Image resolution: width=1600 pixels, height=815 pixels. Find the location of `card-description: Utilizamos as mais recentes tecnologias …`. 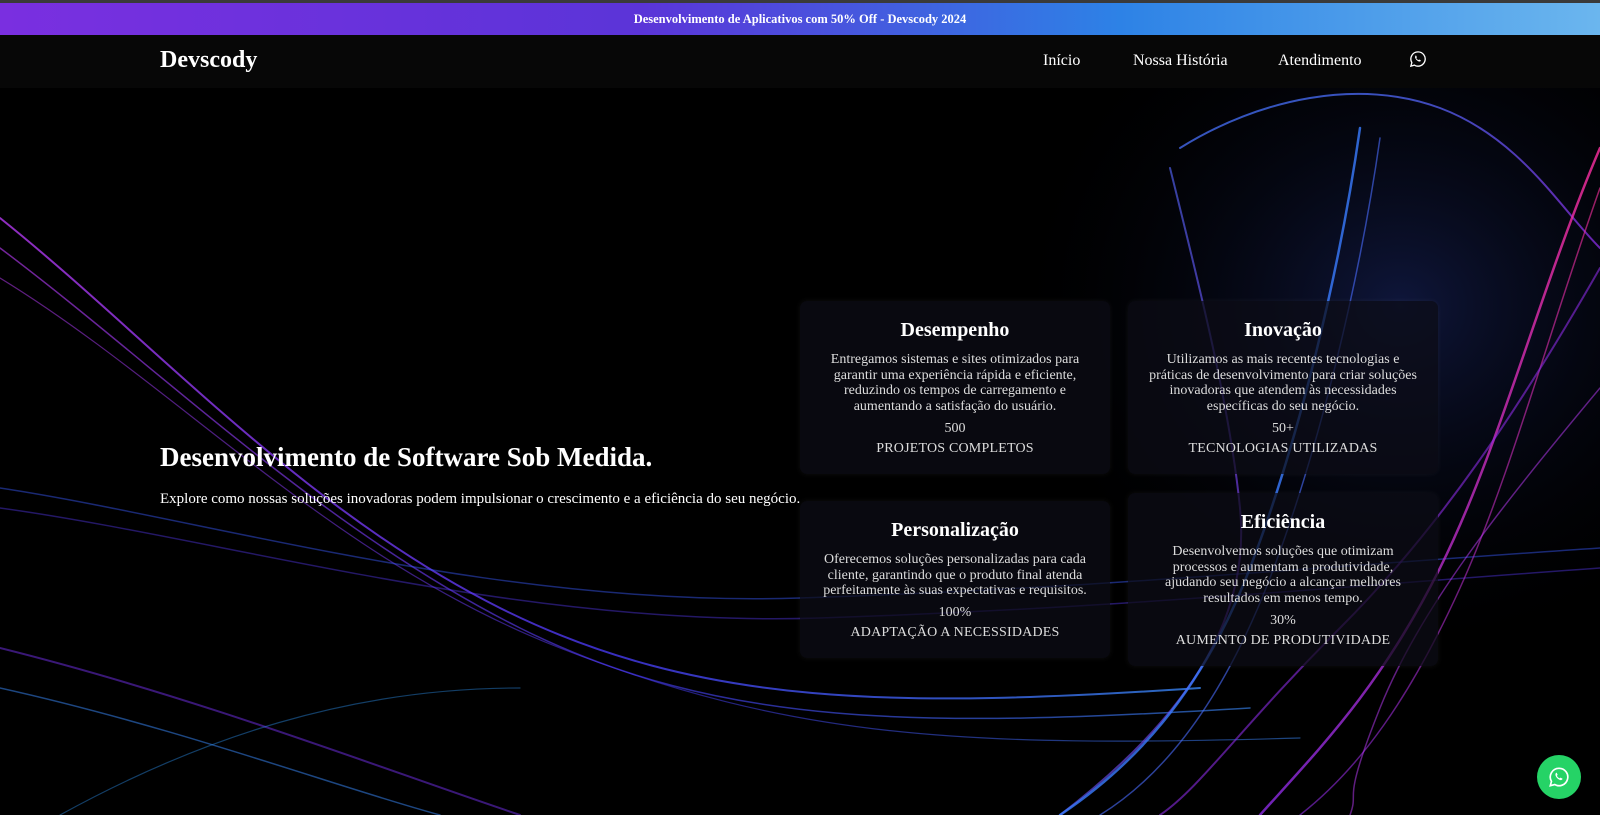

card-description: Utilizamos as mais recentes tecnologias … is located at coordinates (1283, 383).